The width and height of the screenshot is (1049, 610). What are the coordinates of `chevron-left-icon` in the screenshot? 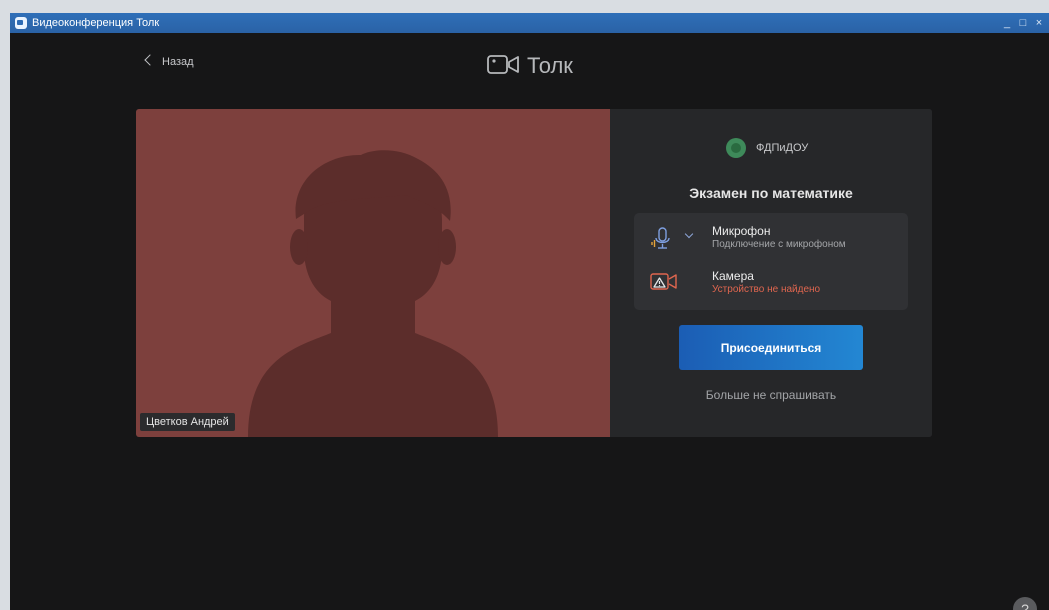 It's located at (150, 60).